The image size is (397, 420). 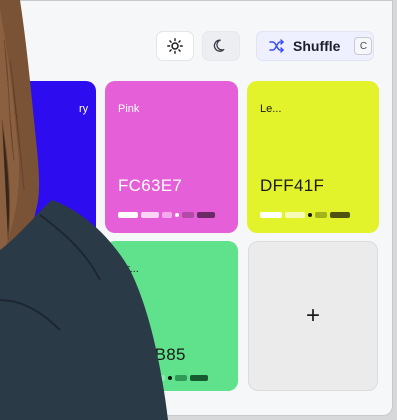 I want to click on plus-icon: +, so click(x=312, y=315).